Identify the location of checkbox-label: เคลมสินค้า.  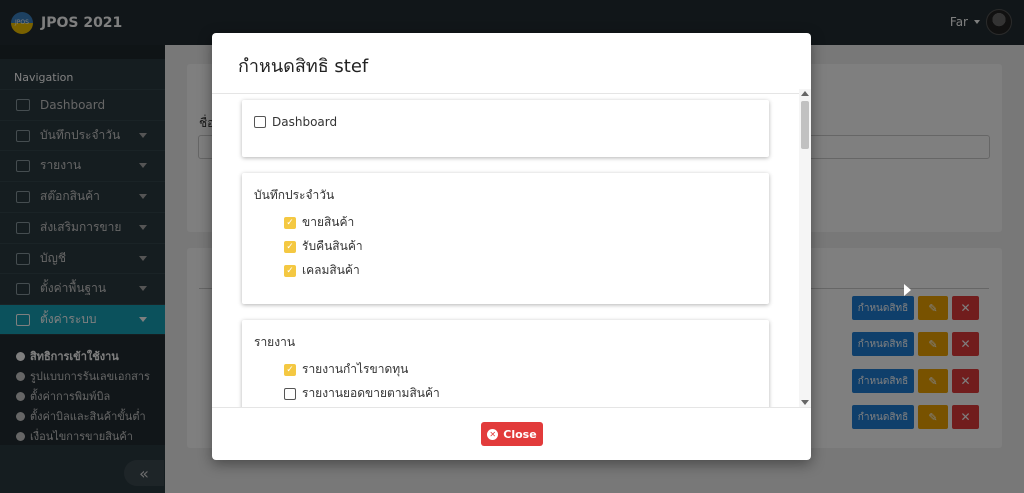
(331, 270).